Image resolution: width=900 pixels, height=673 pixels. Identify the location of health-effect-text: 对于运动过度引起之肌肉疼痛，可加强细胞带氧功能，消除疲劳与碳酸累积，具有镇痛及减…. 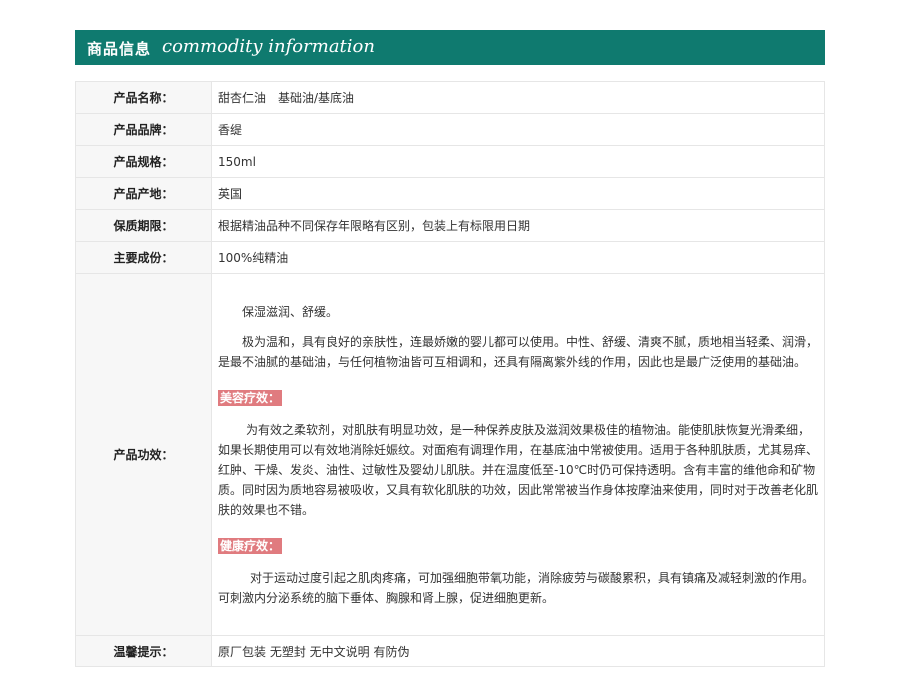
(516, 587).